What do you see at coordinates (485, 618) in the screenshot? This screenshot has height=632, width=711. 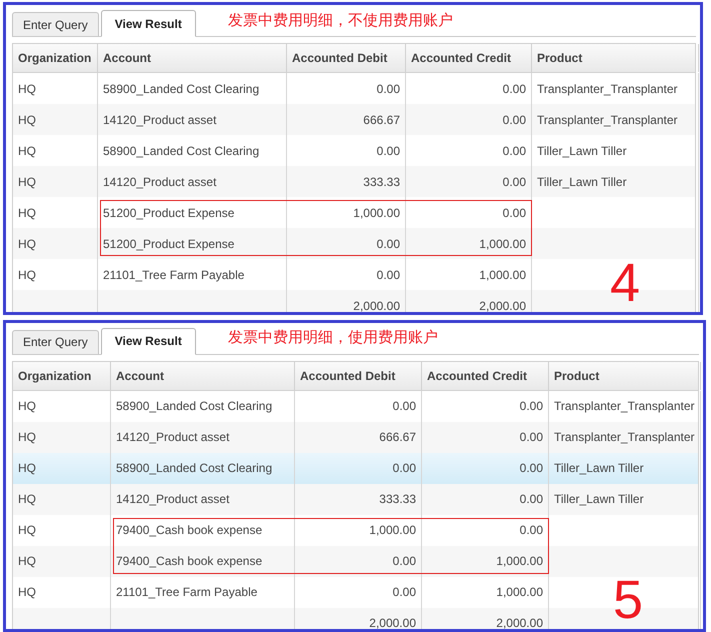 I see `credit-cell: 2,000.00` at bounding box center [485, 618].